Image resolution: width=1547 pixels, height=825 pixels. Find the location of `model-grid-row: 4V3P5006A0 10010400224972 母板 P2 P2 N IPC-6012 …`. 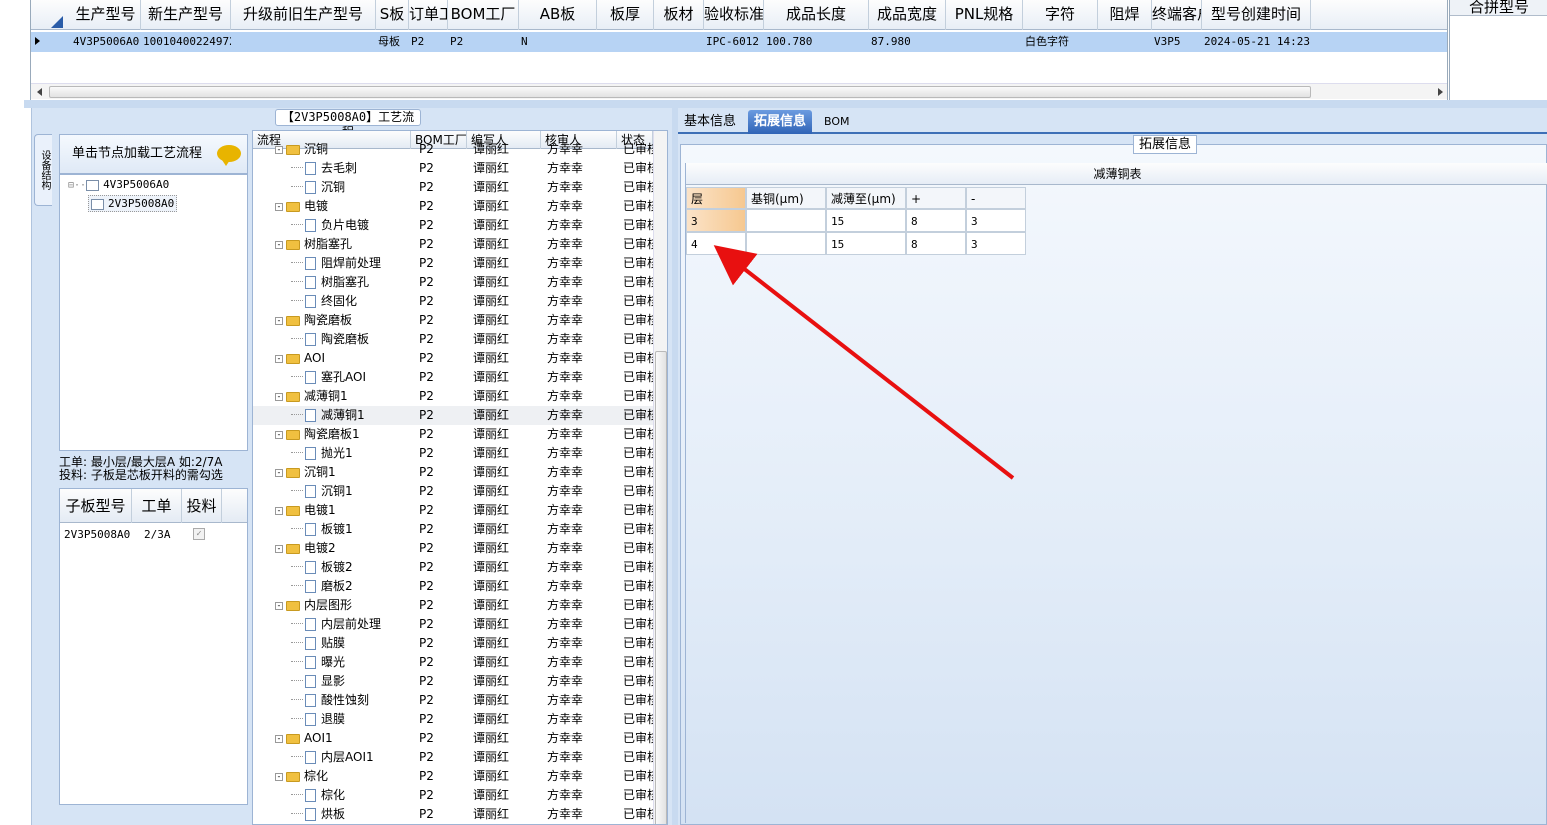

model-grid-row: 4V3P5006A0 10010400224972 母板 P2 P2 N IPC-6012 … is located at coordinates (739, 42).